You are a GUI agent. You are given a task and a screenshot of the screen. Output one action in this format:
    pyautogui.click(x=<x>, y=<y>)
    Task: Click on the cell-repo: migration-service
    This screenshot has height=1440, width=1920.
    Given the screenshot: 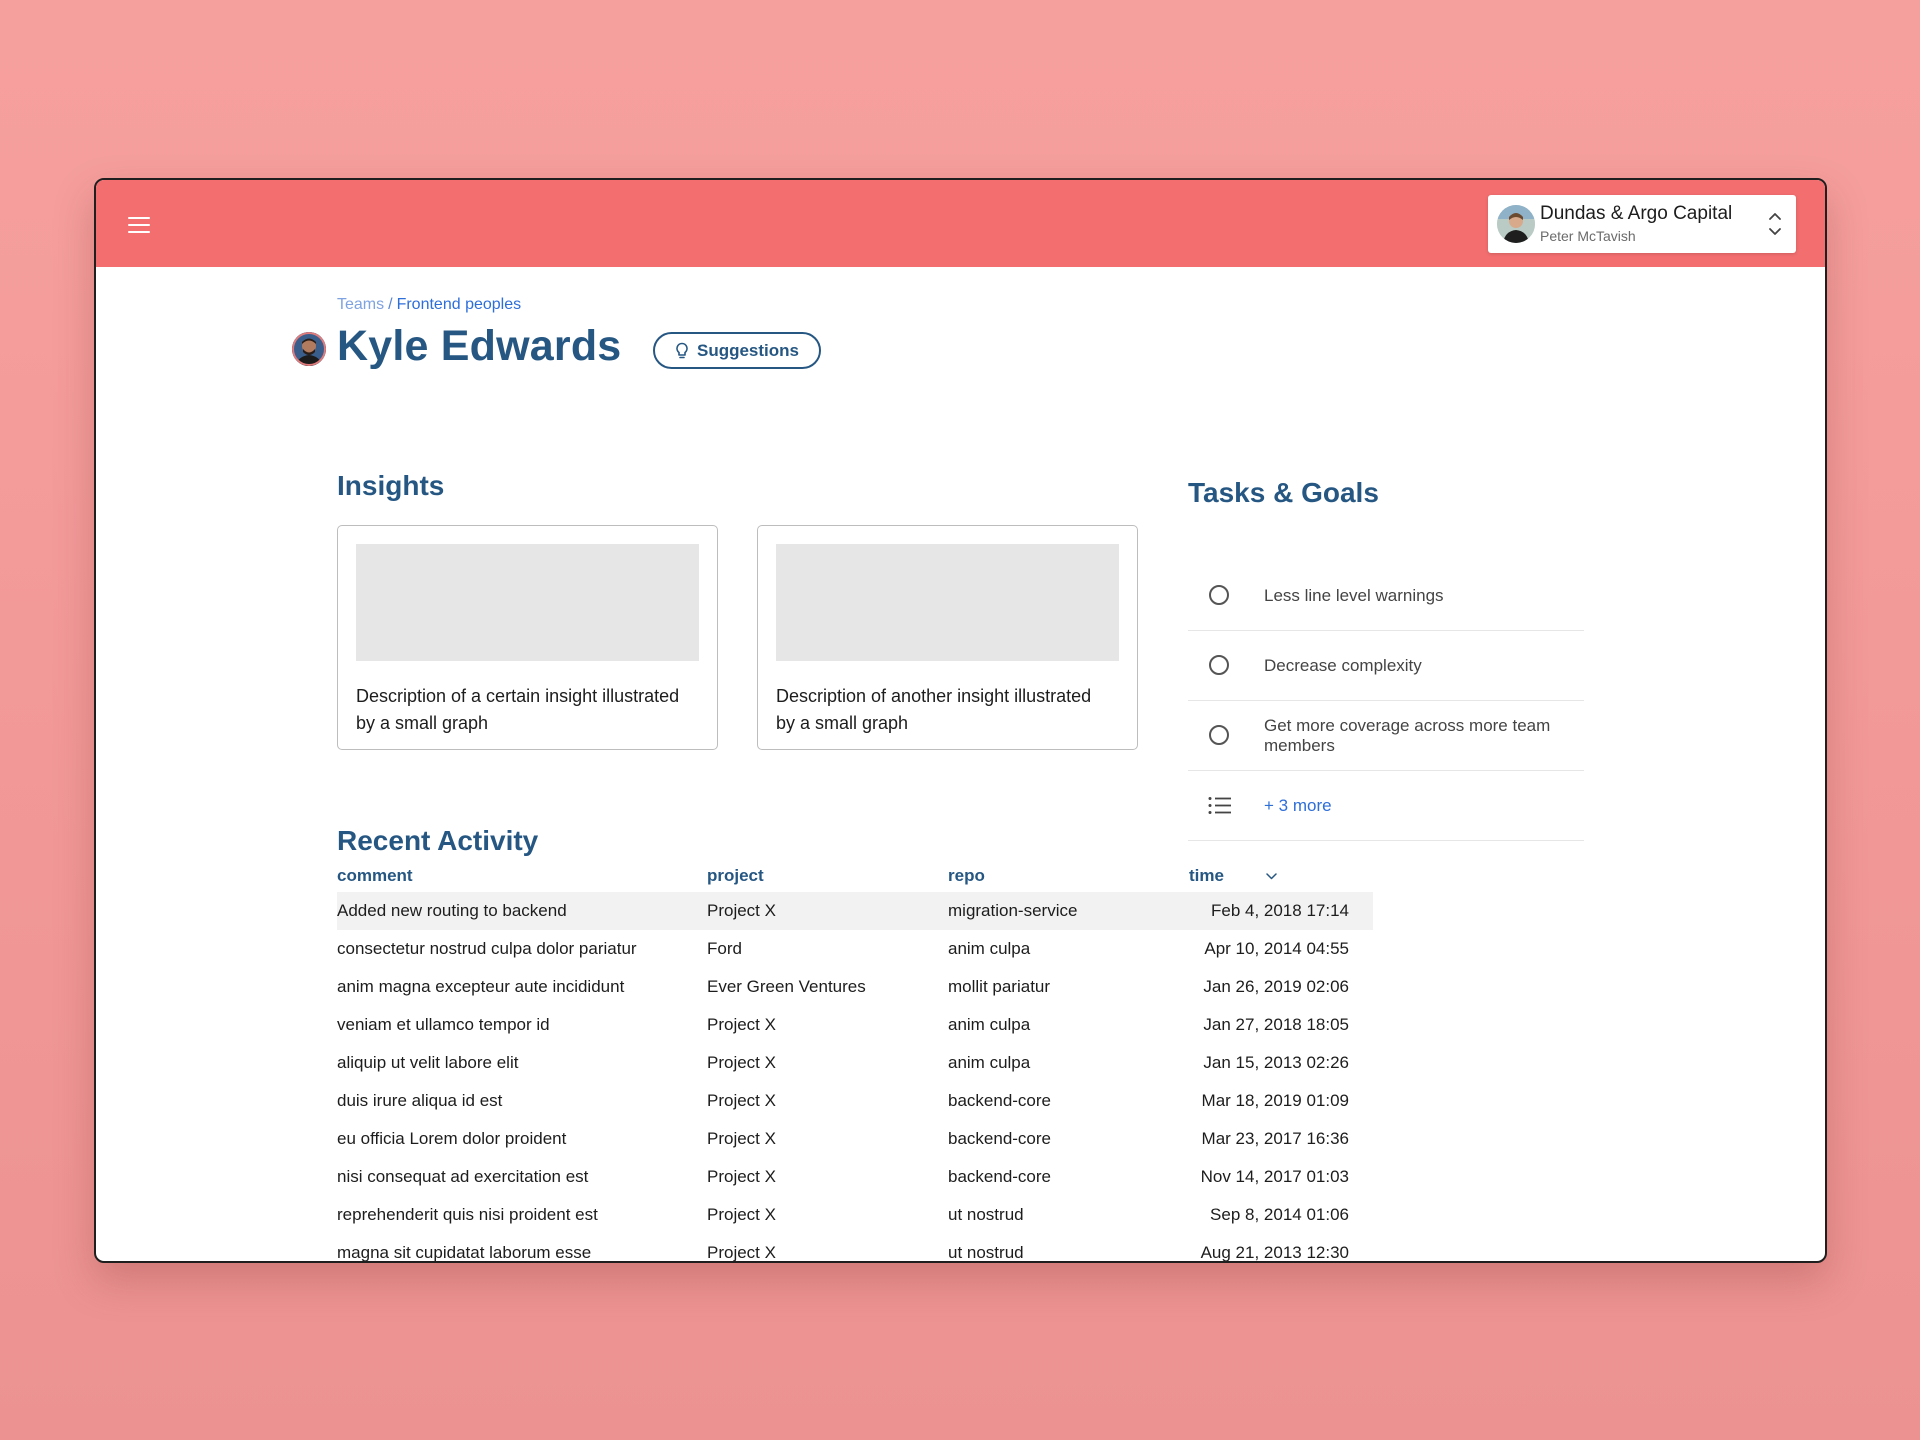 What is the action you would take?
    pyautogui.click(x=1068, y=911)
    